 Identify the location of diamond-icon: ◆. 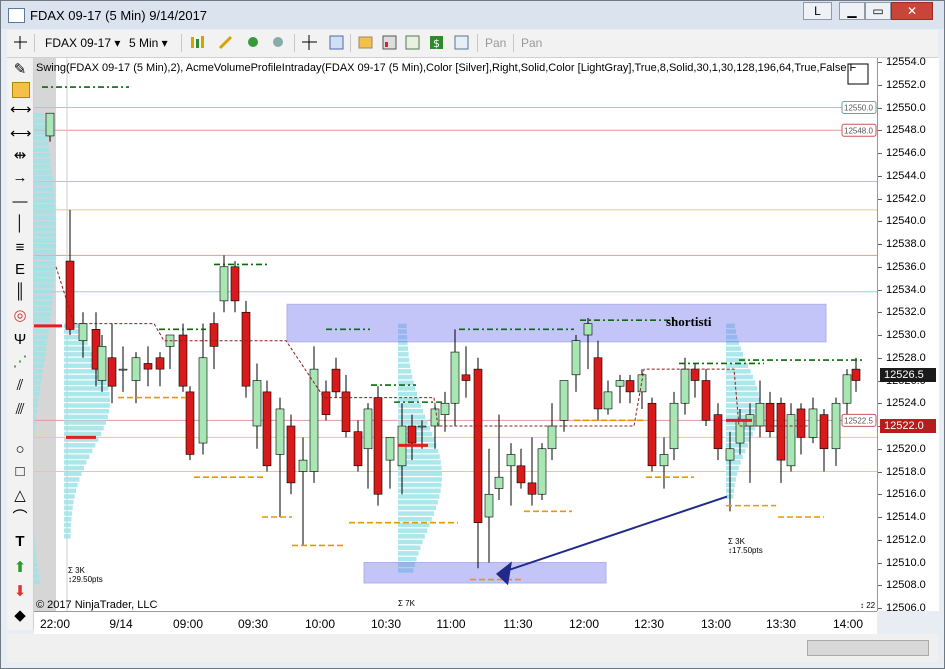
(20, 616).